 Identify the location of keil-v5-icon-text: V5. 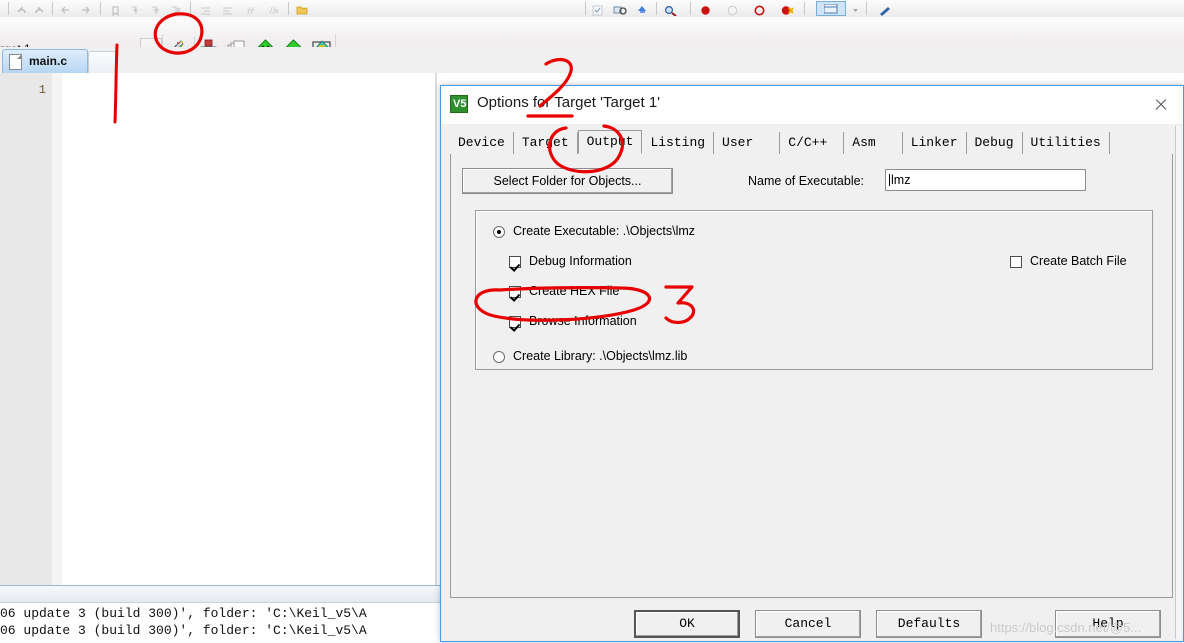
(460, 104).